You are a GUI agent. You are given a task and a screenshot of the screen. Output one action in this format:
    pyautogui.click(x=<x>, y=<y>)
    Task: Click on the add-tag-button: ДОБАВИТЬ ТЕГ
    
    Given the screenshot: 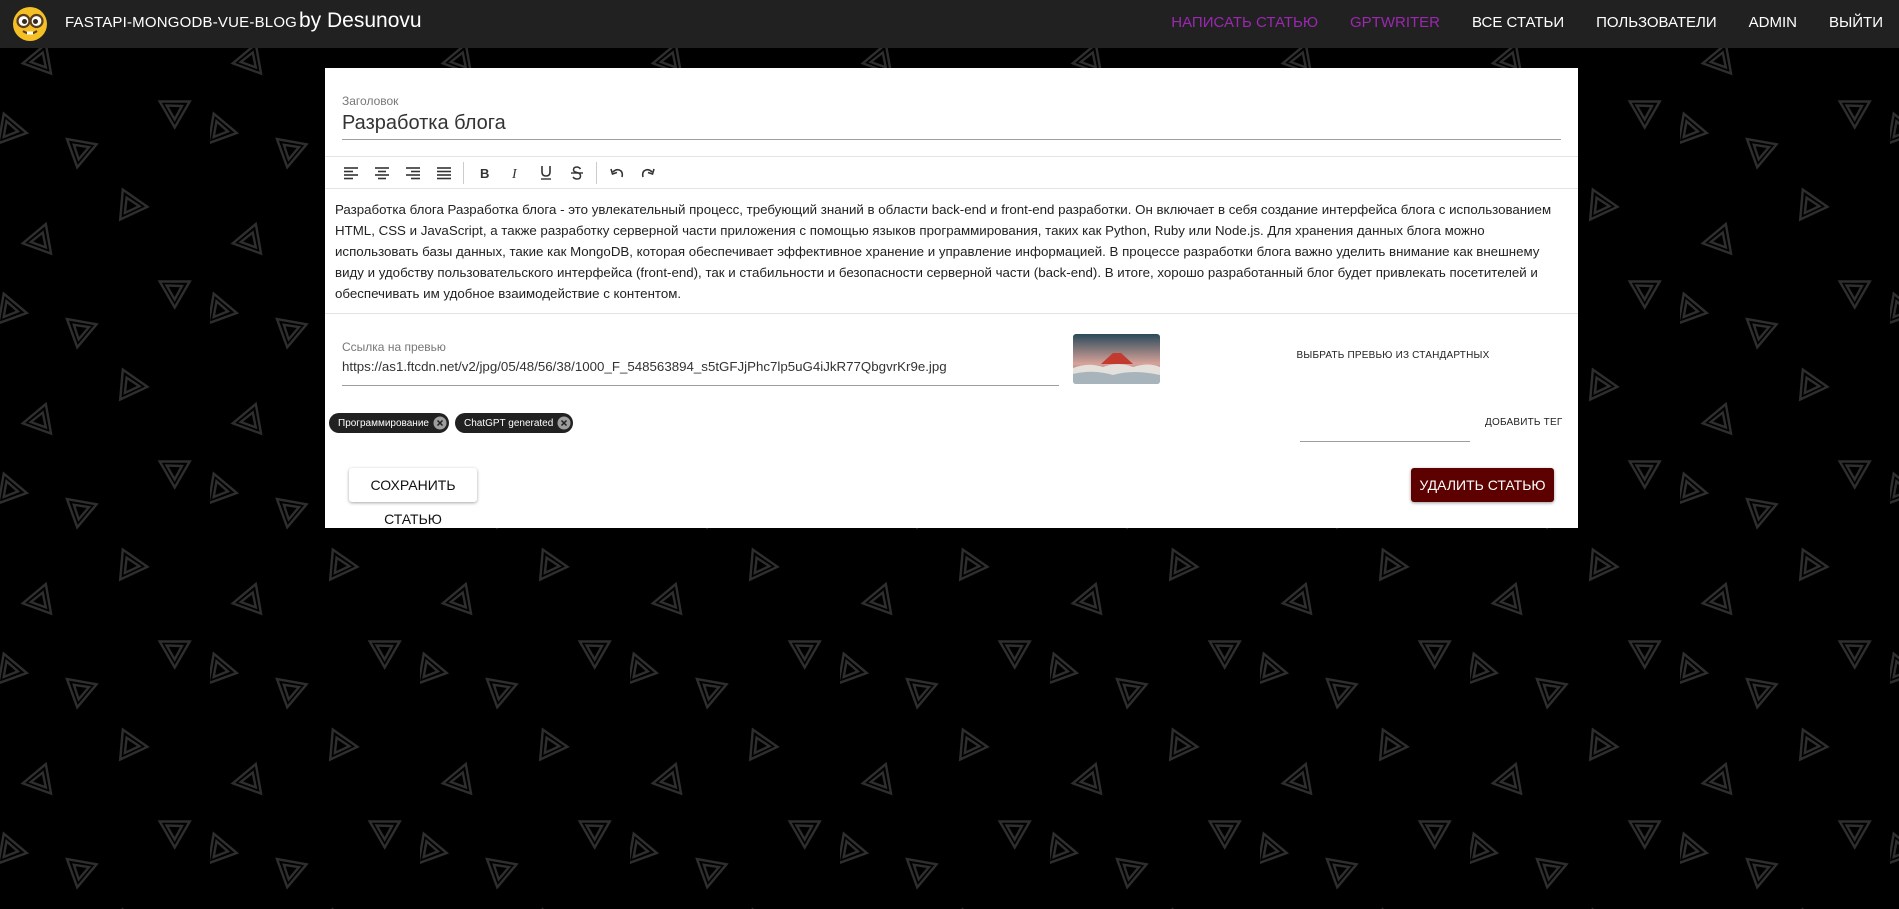 What is the action you would take?
    pyautogui.click(x=1523, y=422)
    